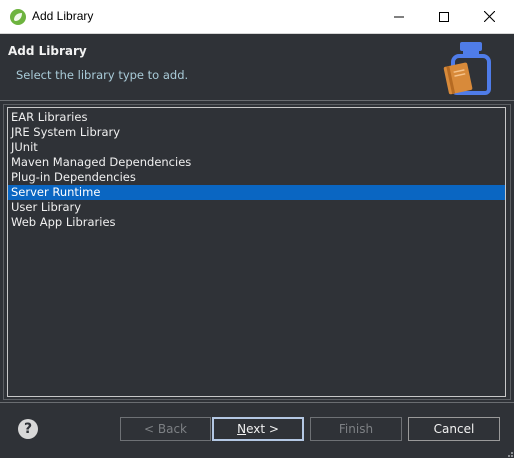 This screenshot has width=514, height=458. What do you see at coordinates (165, 429) in the screenshot?
I see `back-button: < Back` at bounding box center [165, 429].